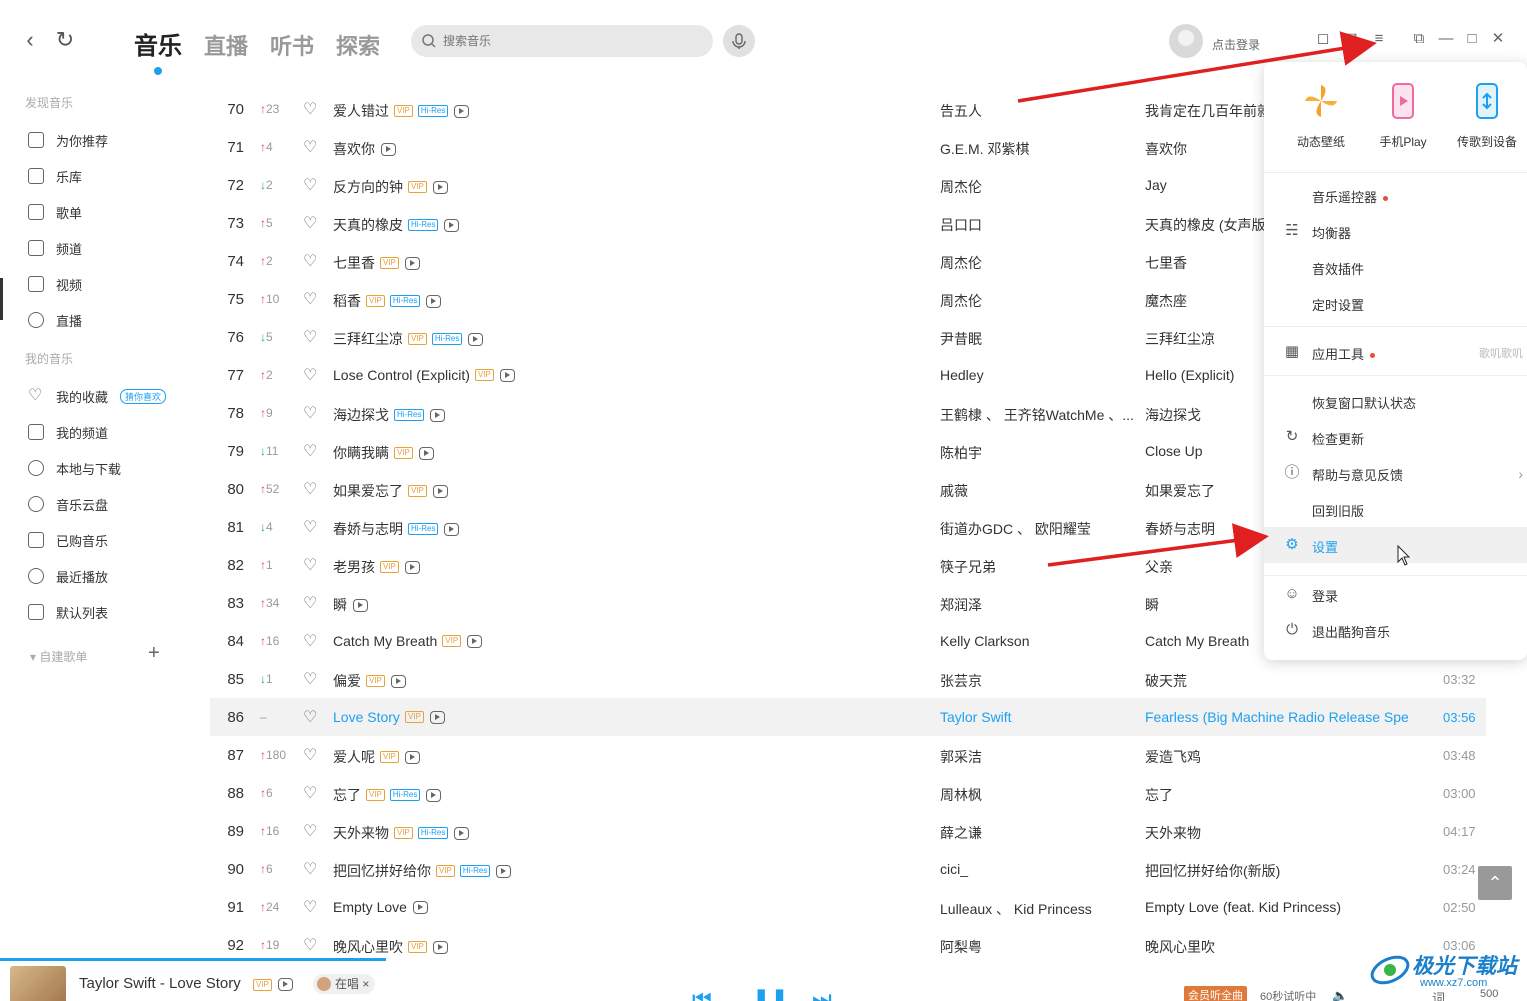  What do you see at coordinates (984, 641) in the screenshot?
I see `song-artist: Kelly Clarkson` at bounding box center [984, 641].